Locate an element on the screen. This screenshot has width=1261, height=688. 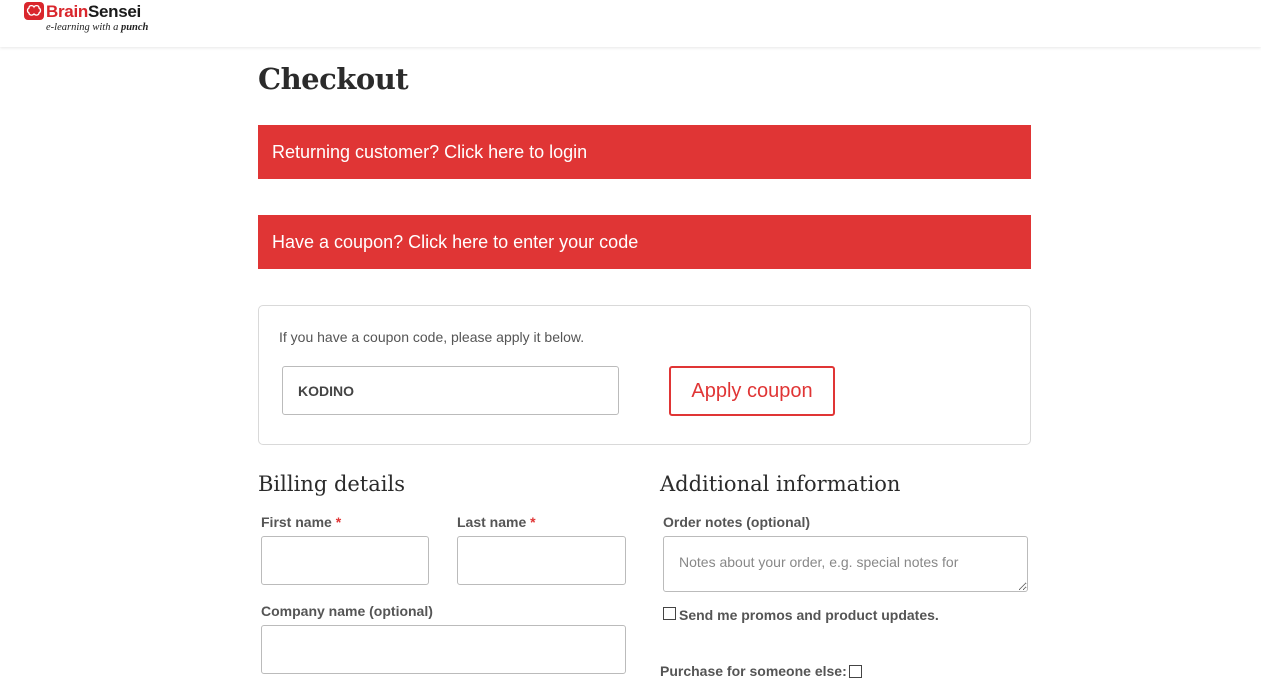
first-name-field is located at coordinates (345, 560).